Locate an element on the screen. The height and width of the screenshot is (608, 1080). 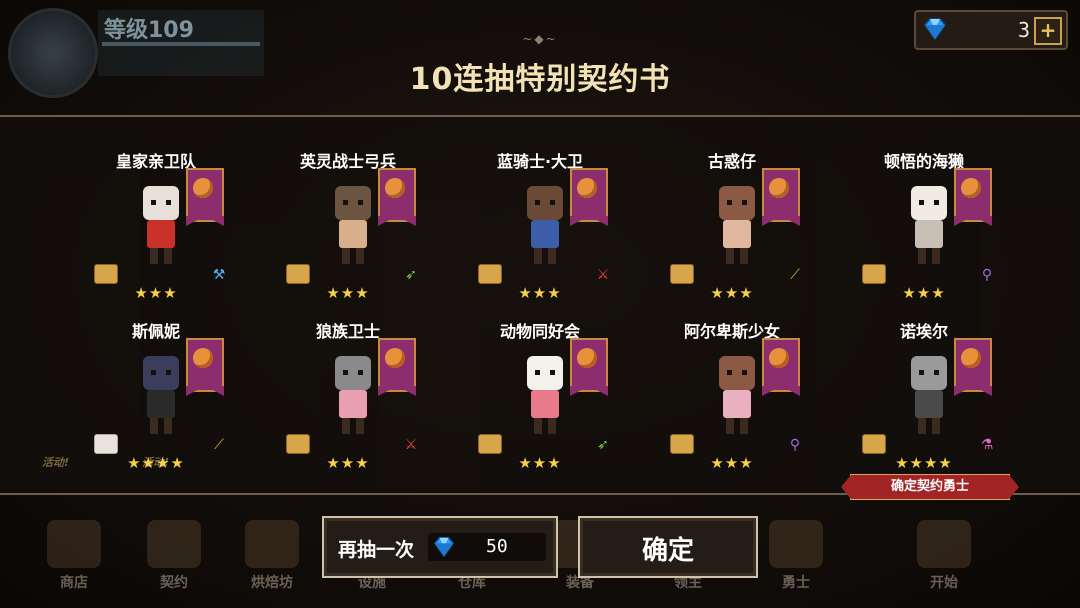
hero-card: 皇家亲卫队 ⚒ ★★★ is located at coordinates (156, 210).